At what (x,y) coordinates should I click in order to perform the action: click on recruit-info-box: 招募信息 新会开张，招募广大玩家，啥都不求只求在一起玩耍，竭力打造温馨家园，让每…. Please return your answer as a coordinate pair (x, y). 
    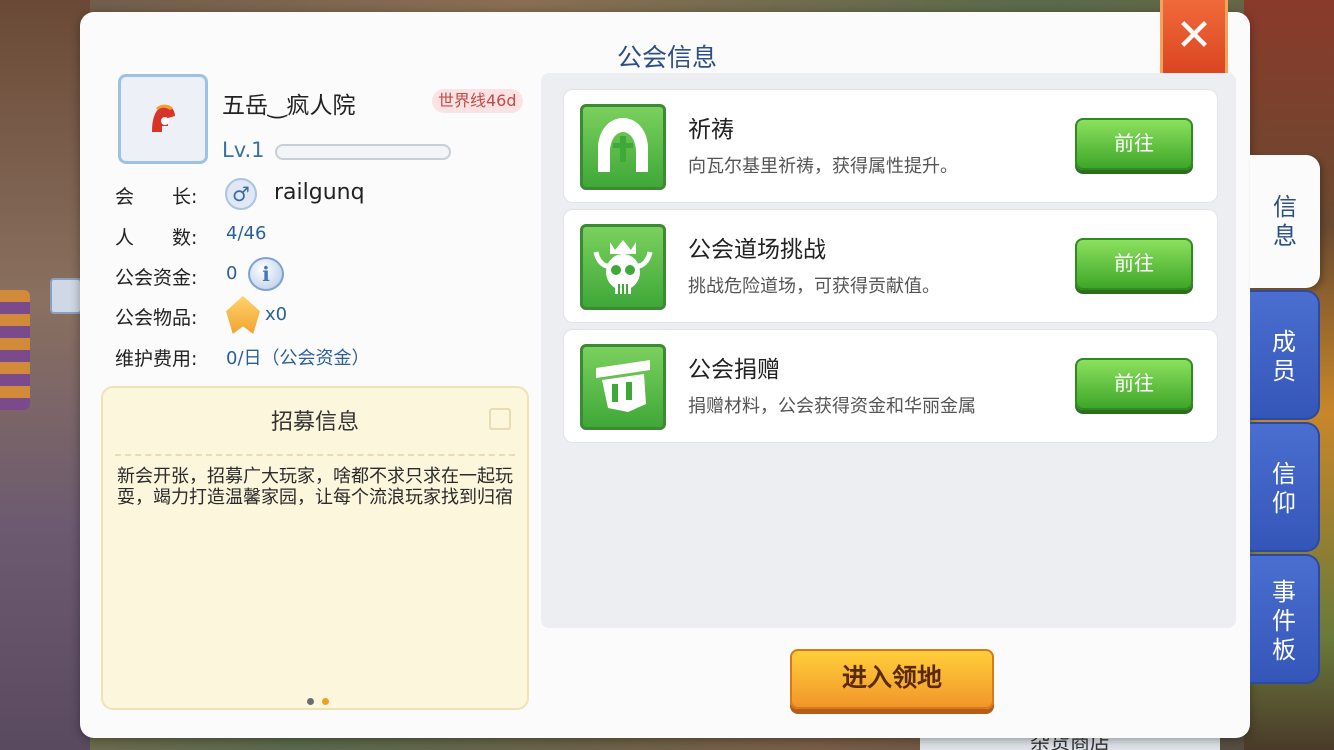
    Looking at the image, I should click on (315, 548).